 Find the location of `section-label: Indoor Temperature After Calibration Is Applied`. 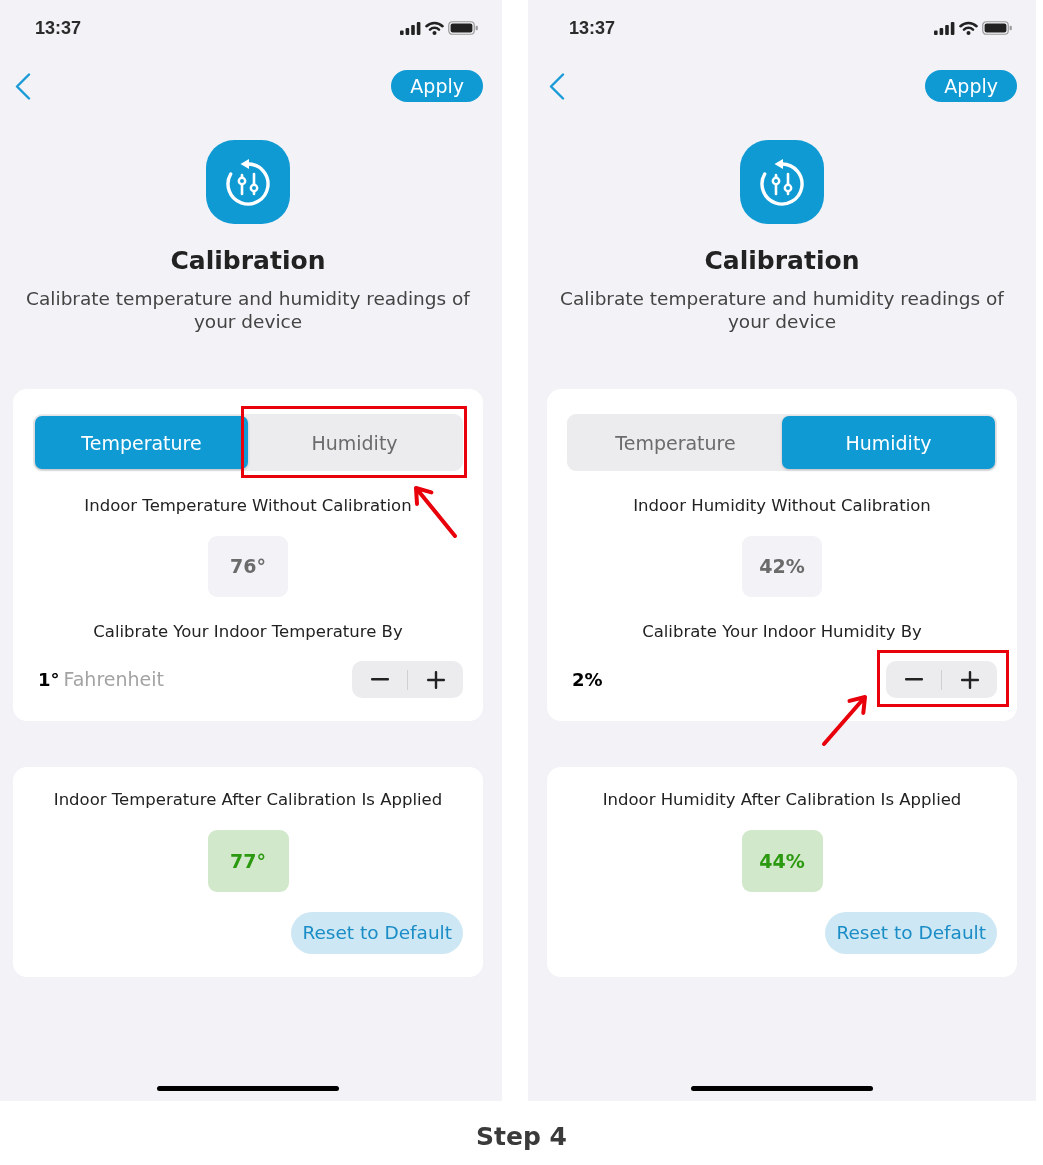

section-label: Indoor Temperature After Calibration Is Applied is located at coordinates (248, 800).